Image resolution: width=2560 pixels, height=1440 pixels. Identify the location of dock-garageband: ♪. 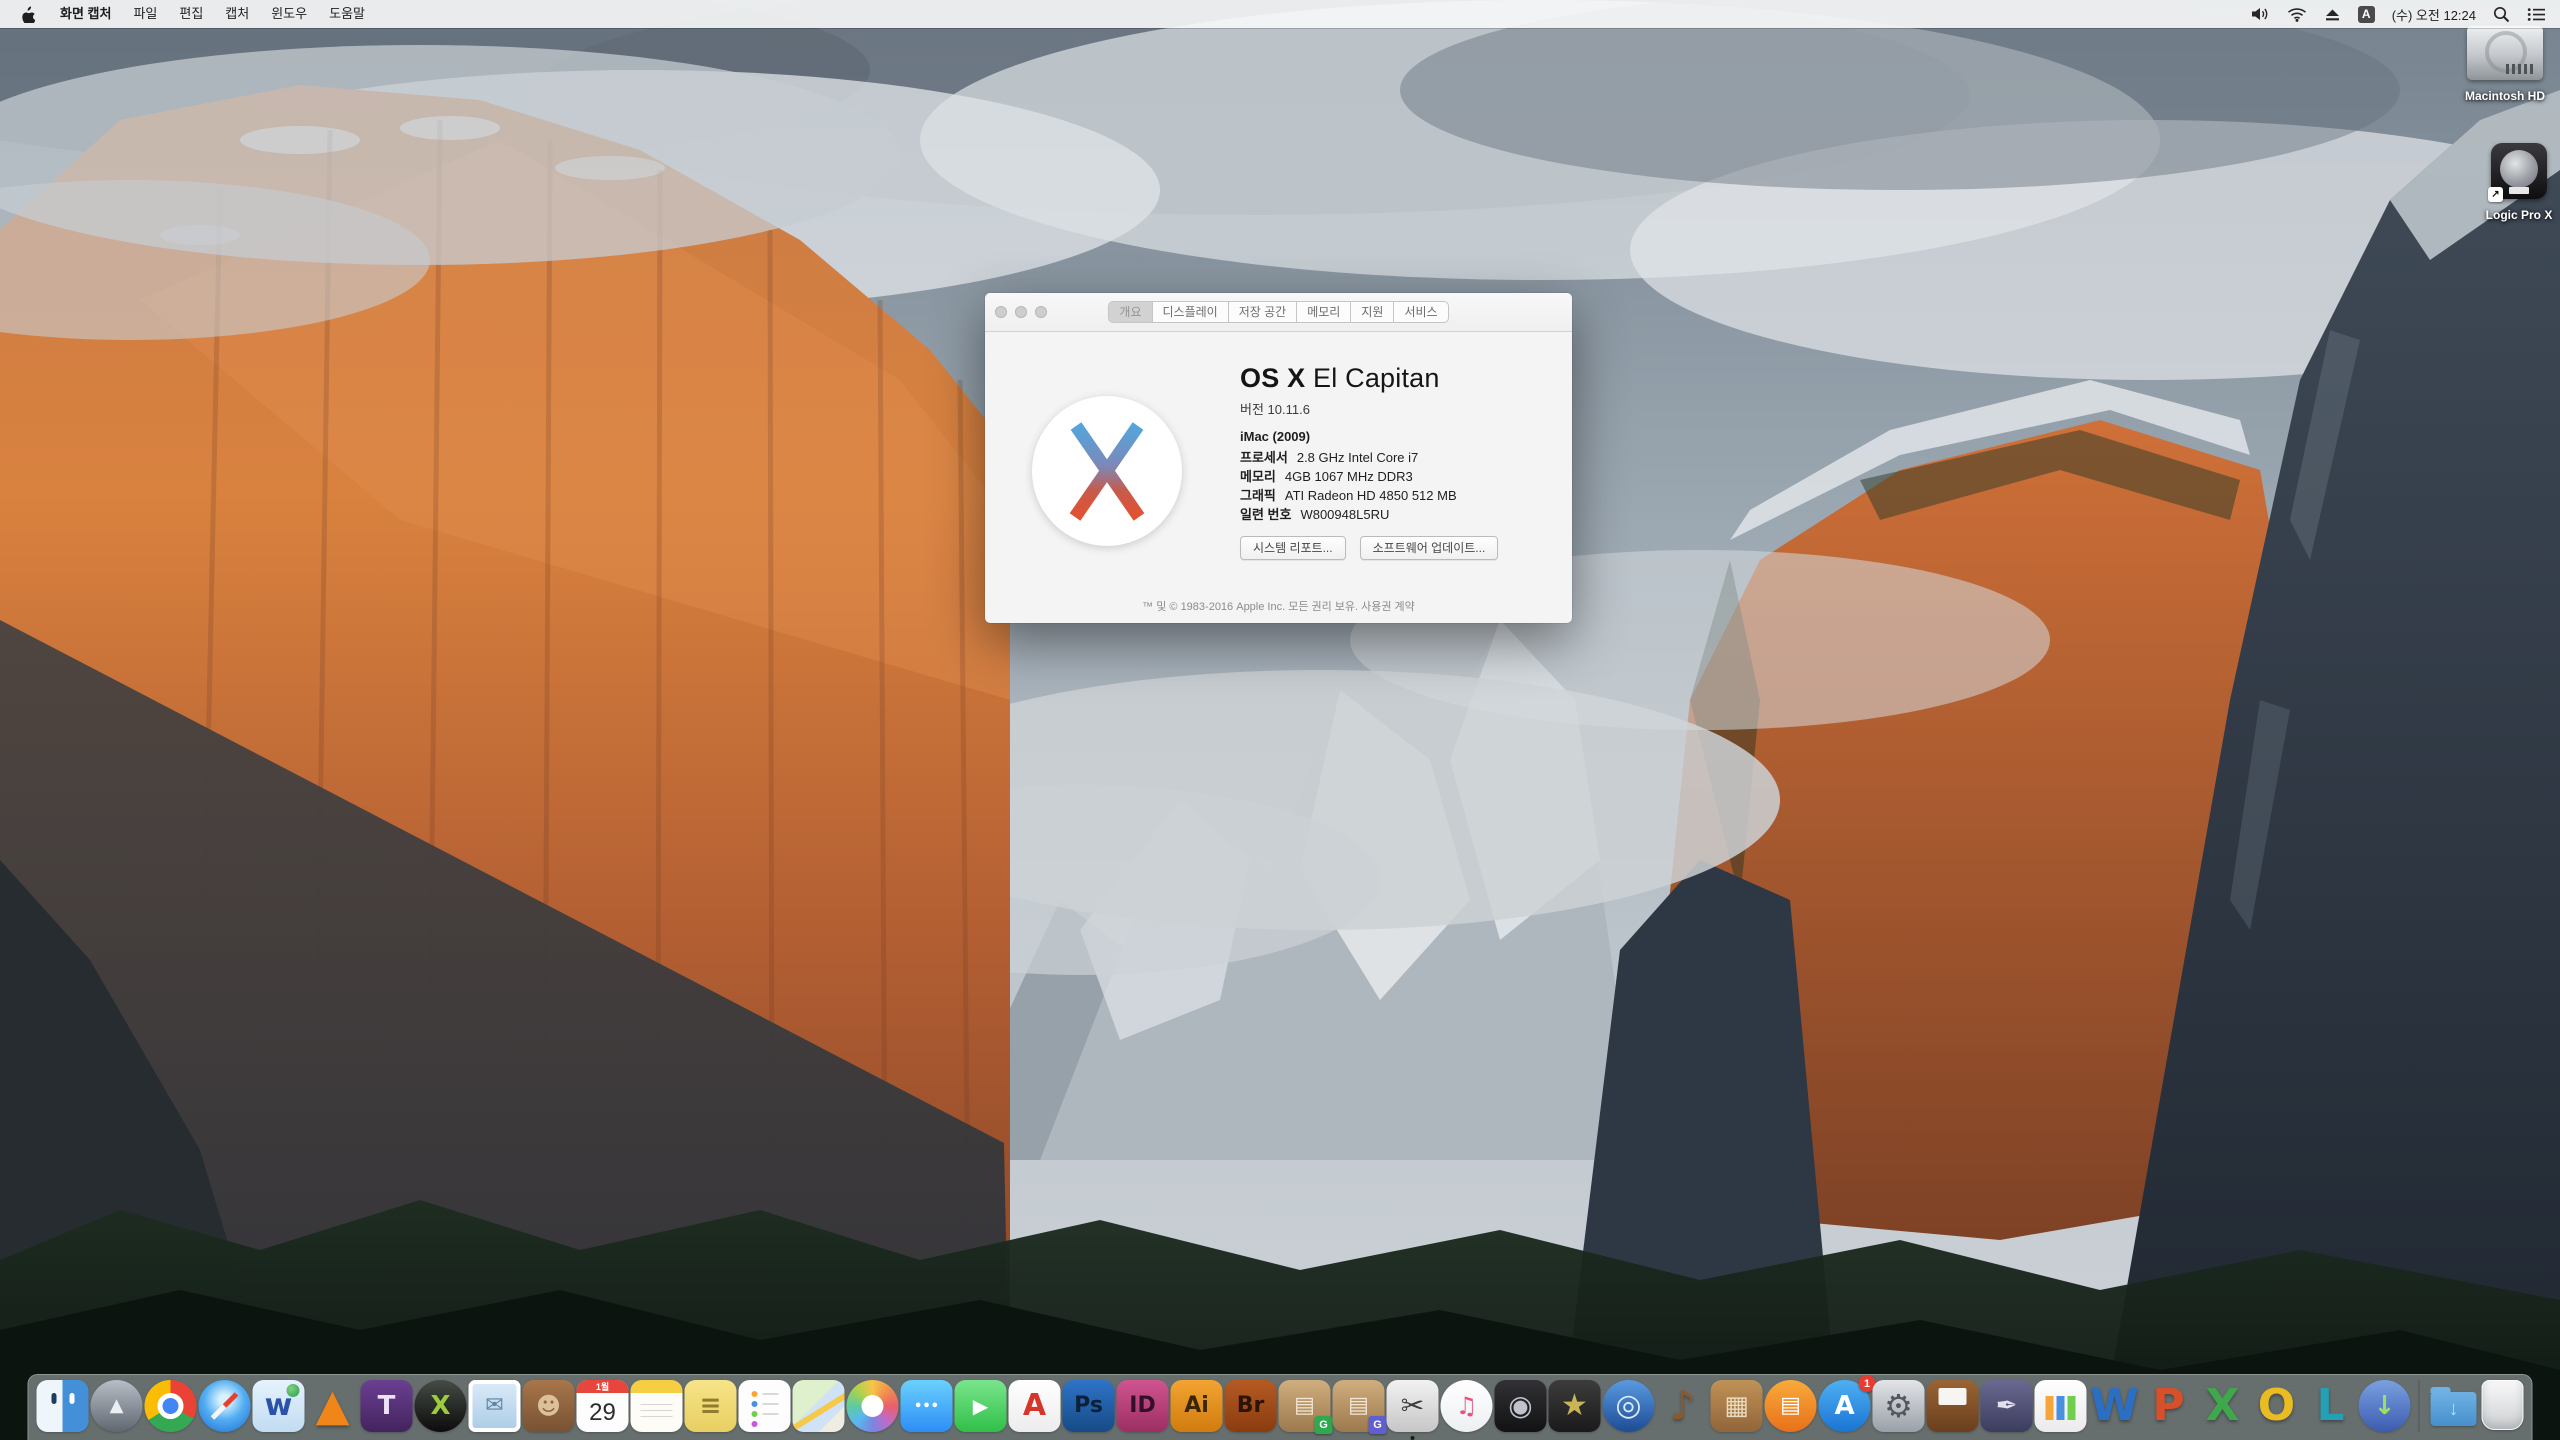
(1683, 1406).